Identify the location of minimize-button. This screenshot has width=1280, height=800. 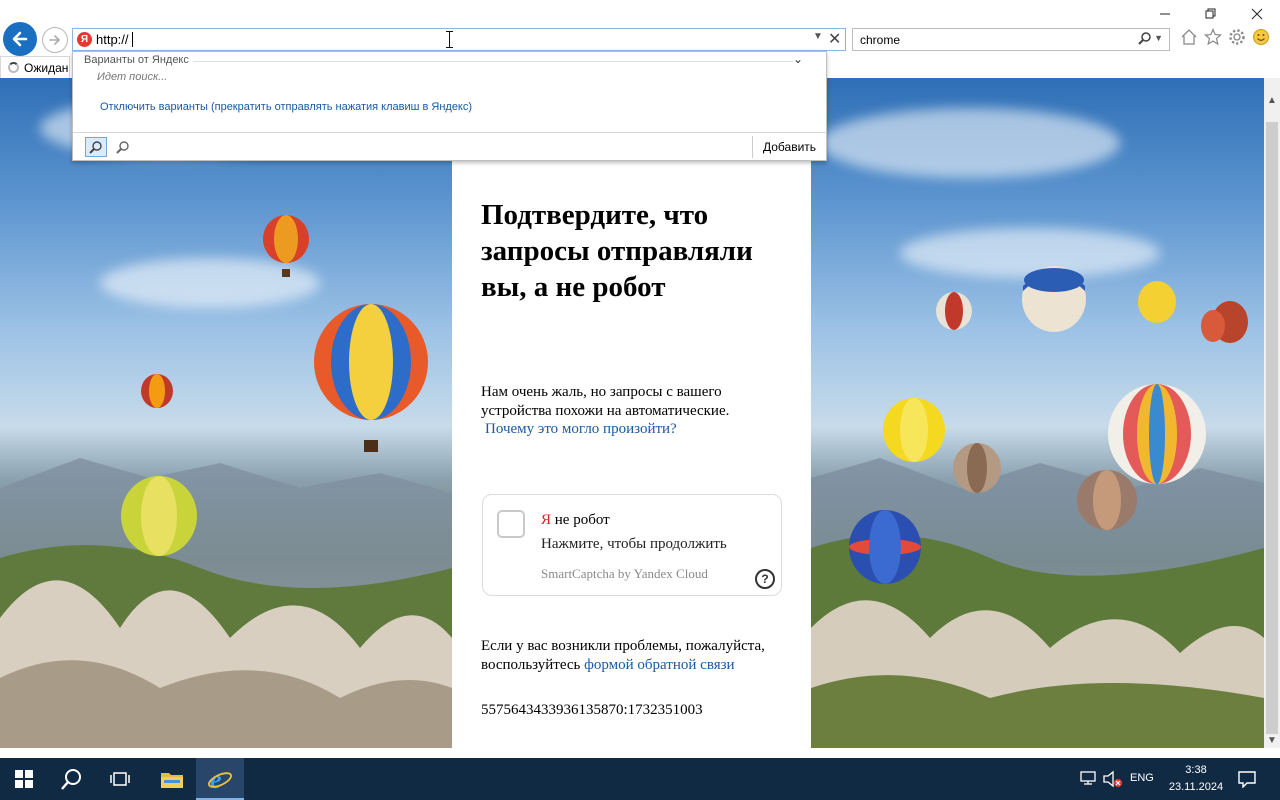
(1165, 14).